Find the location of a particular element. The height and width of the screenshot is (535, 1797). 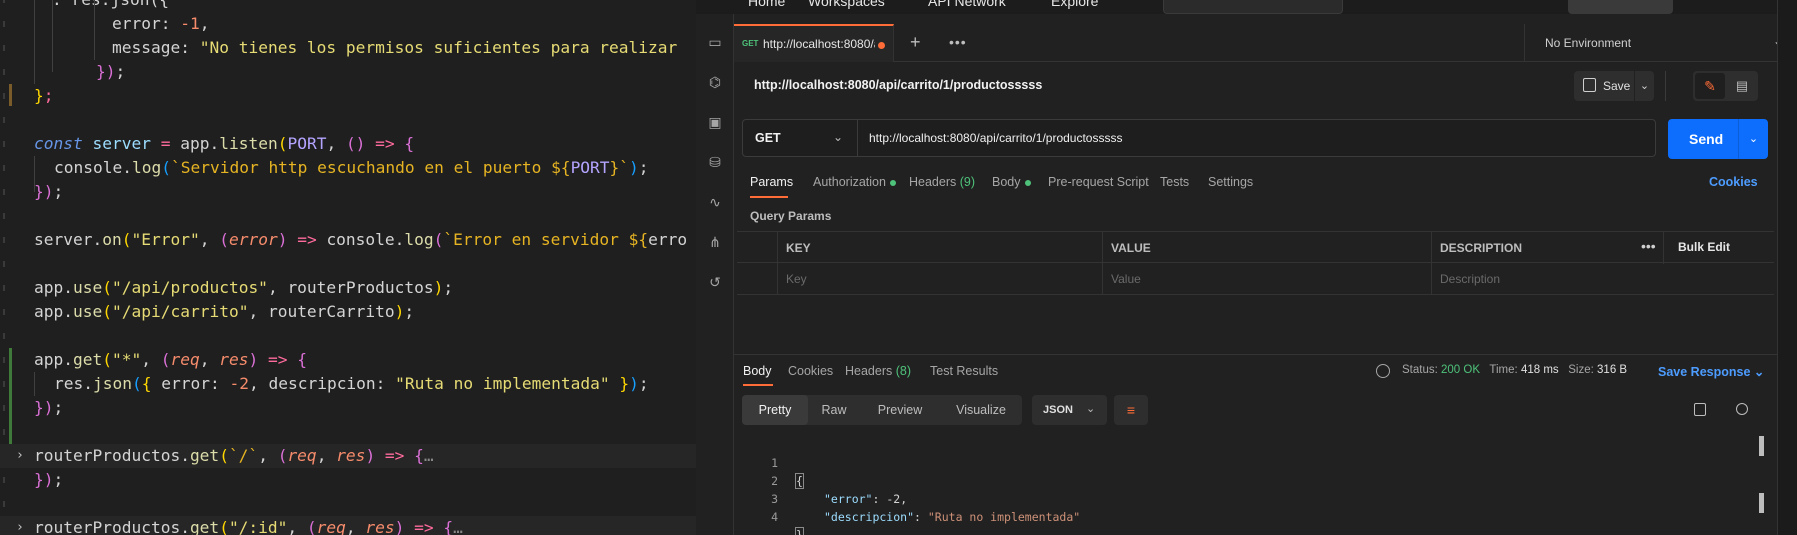

copy-icon is located at coordinates (1700, 409).